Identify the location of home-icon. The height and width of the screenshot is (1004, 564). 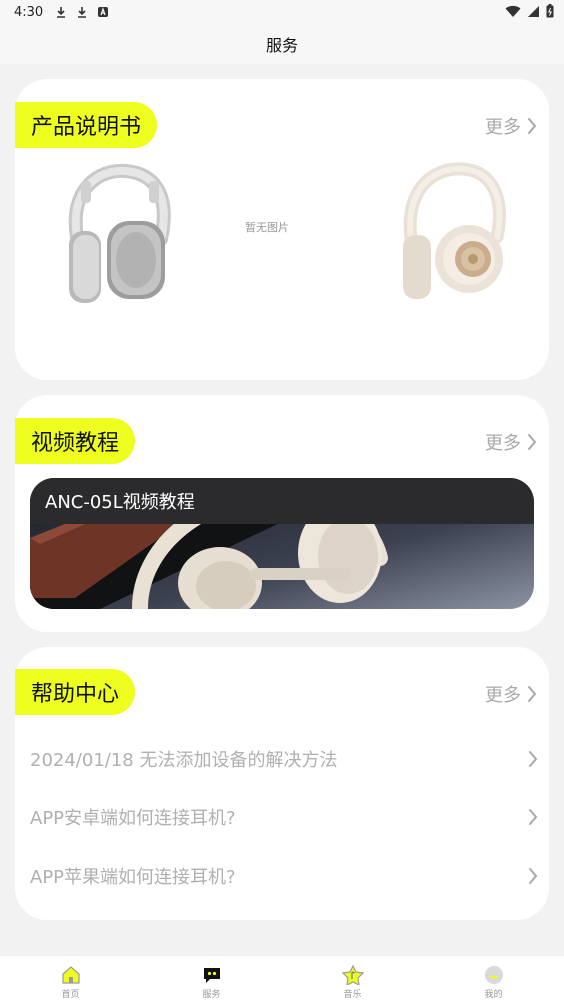
(70, 975).